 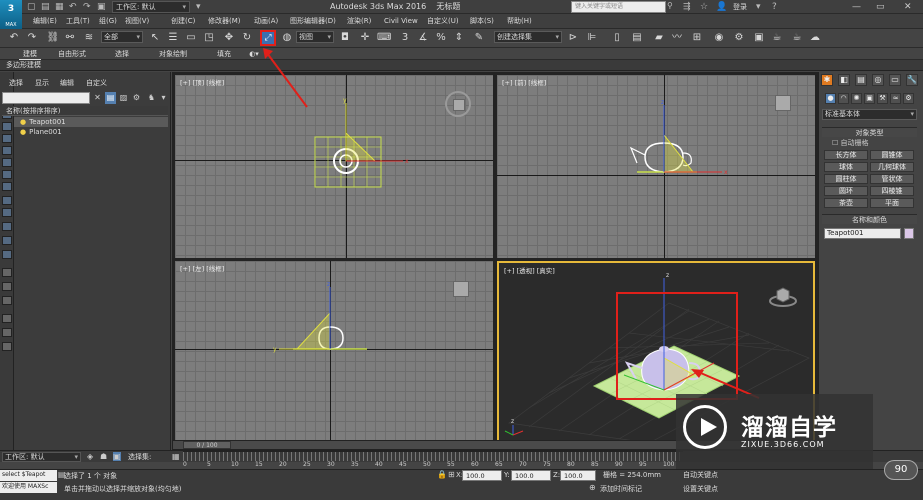 I want to click on geometry-icon: ●, so click(x=830, y=98).